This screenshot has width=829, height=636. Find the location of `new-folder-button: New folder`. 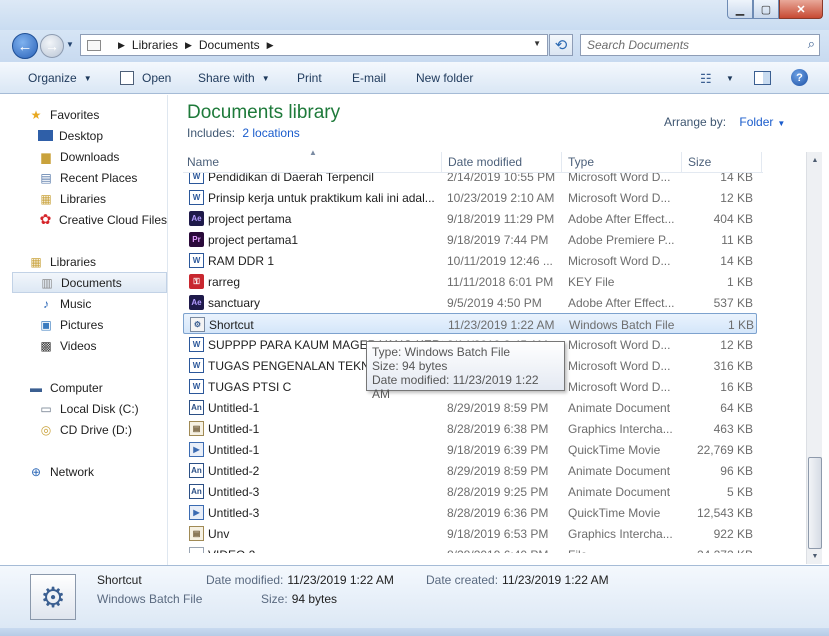

new-folder-button: New folder is located at coordinates (444, 78).